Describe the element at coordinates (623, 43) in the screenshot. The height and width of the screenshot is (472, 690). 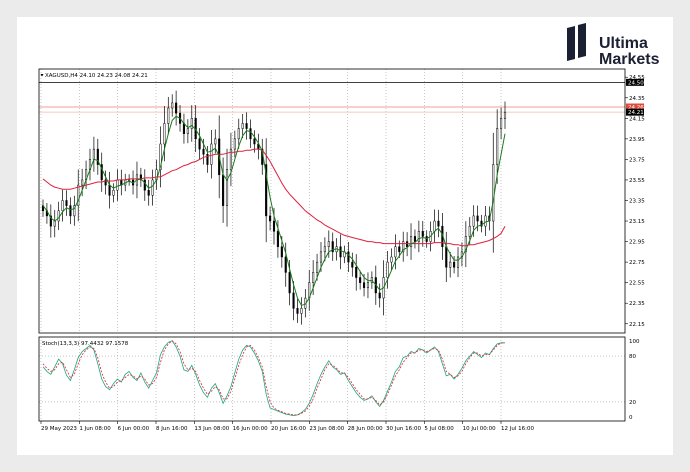
I see `brand-name-line1: Ultima` at that location.